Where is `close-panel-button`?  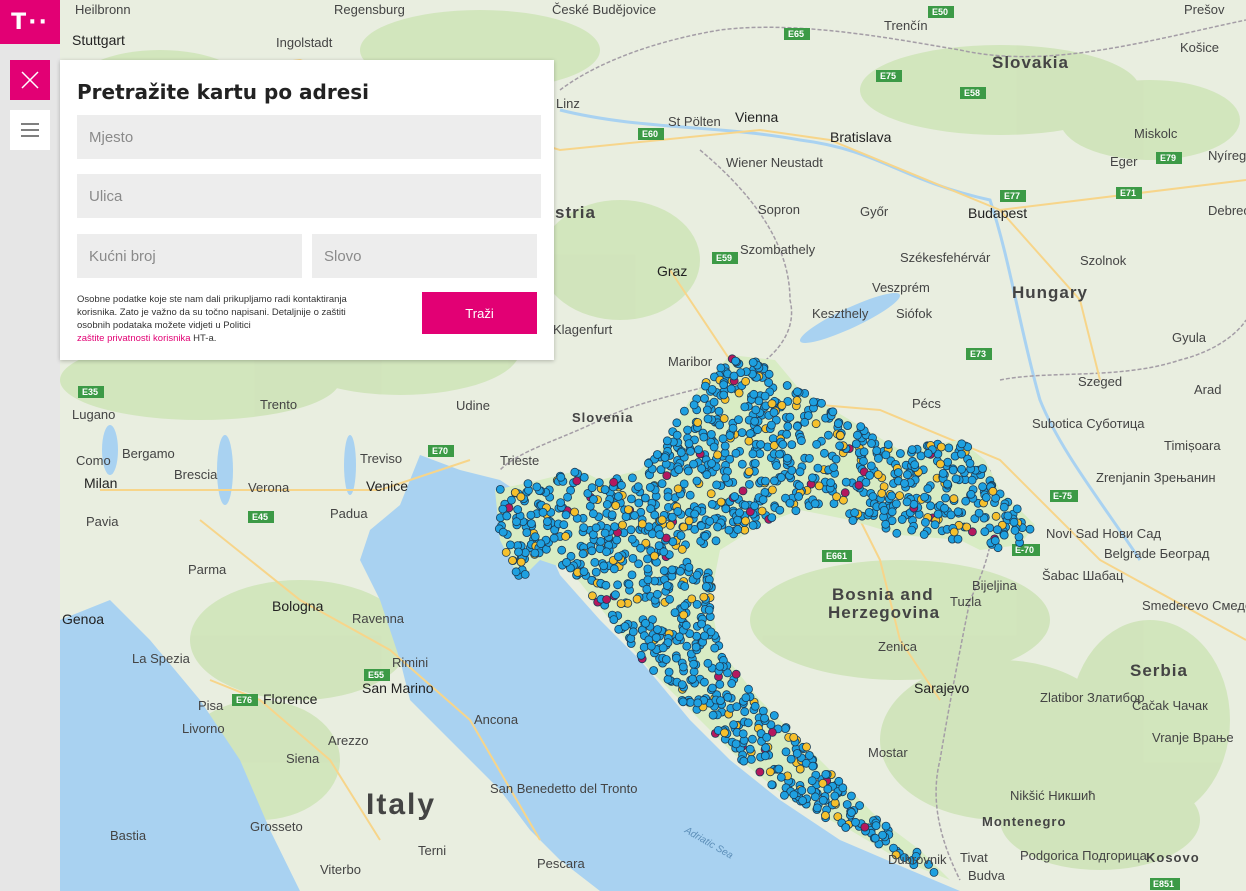 close-panel-button is located at coordinates (30, 80).